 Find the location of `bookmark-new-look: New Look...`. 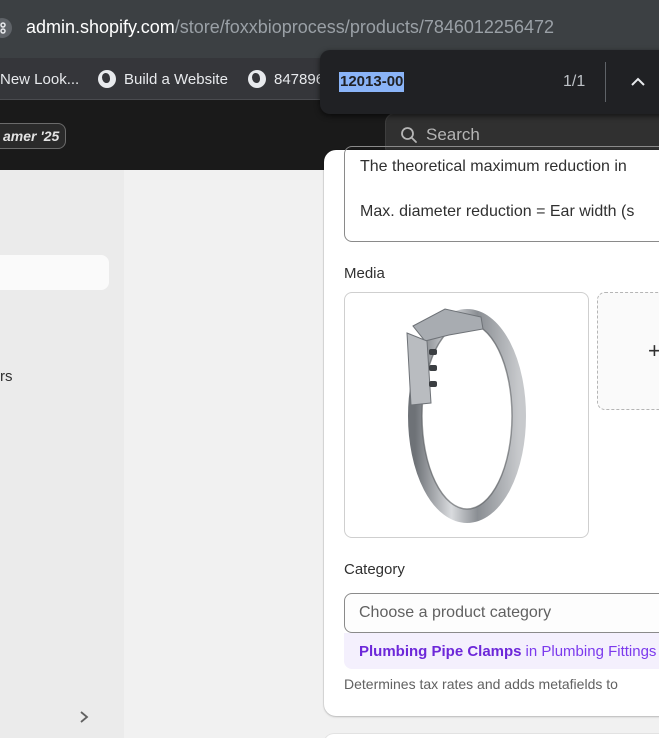

bookmark-new-look: New Look... is located at coordinates (39, 79).